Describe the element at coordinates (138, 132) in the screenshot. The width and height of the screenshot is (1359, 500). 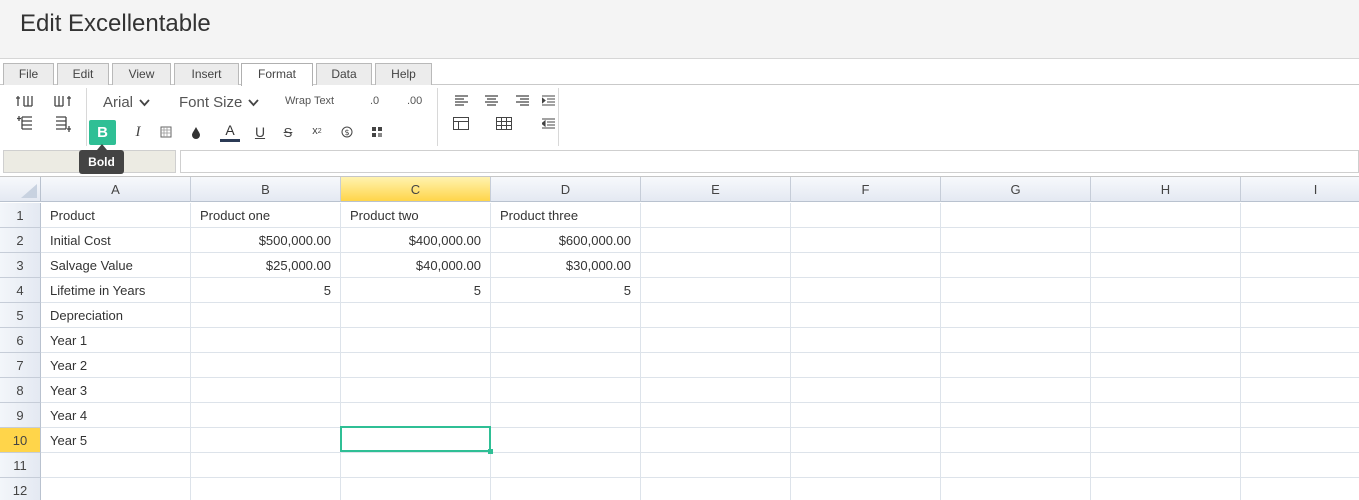
I see `italic-icon: I` at that location.